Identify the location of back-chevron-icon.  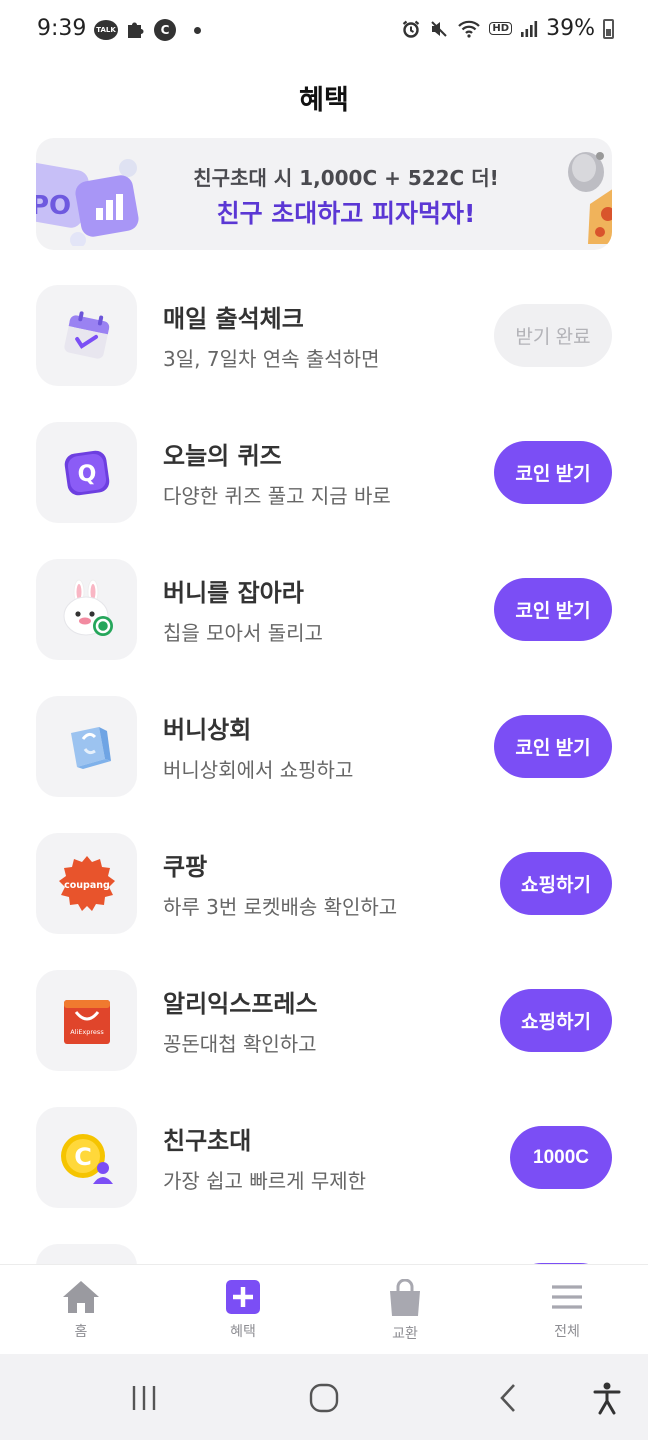
(507, 1398).